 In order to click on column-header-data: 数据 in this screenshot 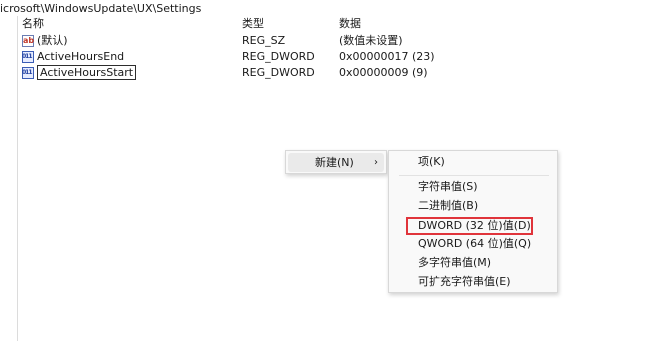, I will do `click(350, 24)`.